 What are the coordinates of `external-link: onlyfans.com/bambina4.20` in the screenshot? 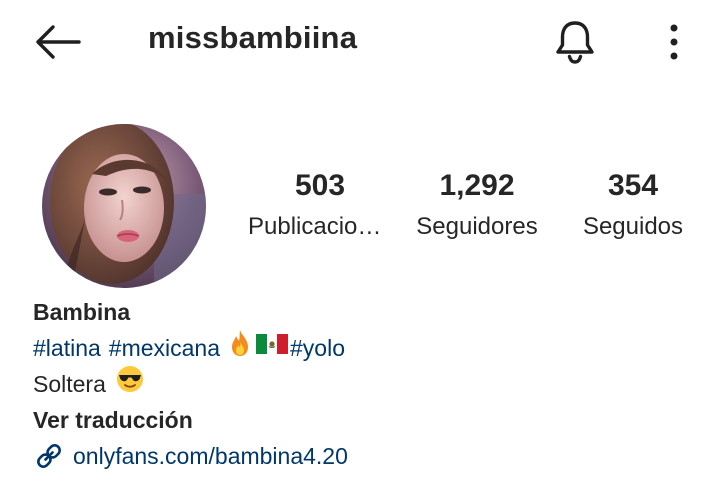 It's located at (190, 456).